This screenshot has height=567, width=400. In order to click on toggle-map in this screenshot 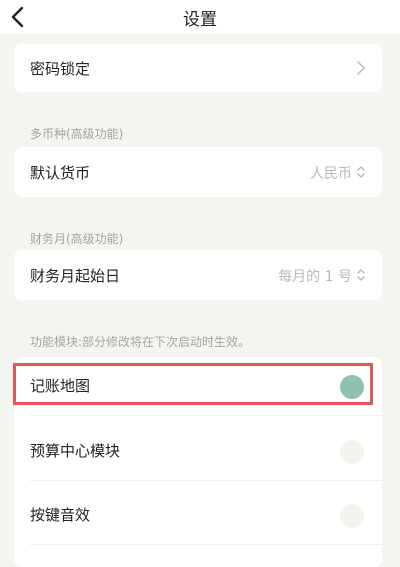, I will do `click(352, 387)`.